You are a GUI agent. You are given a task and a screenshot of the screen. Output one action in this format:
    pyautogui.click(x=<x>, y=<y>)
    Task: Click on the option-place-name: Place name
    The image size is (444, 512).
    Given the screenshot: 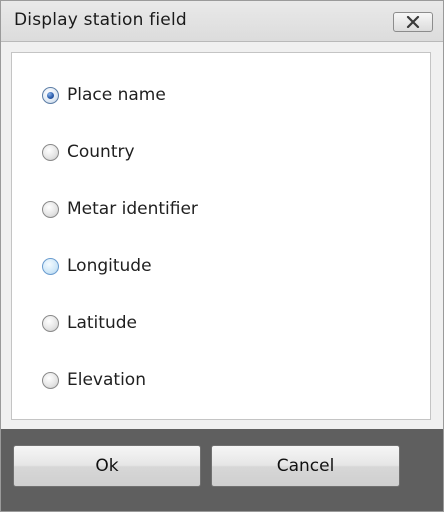 What is the action you would take?
    pyautogui.click(x=104, y=95)
    